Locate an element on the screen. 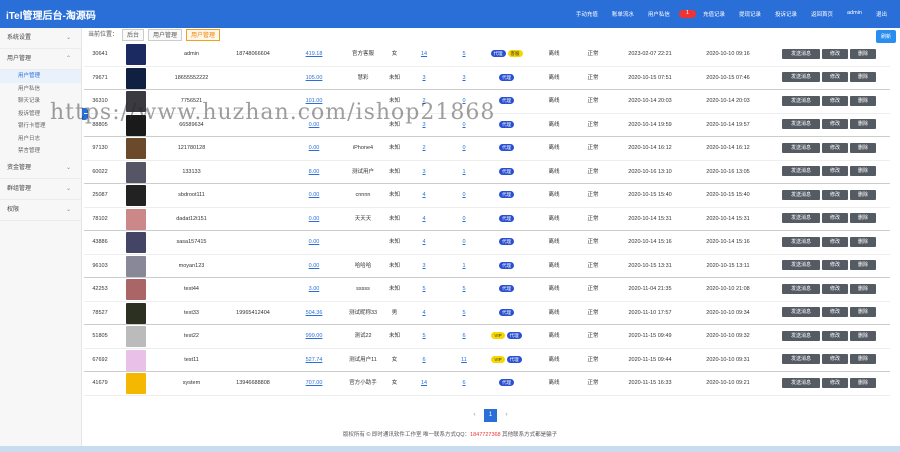 This screenshot has width=900, height=452. topnav-item: 退出 is located at coordinates (881, 14).